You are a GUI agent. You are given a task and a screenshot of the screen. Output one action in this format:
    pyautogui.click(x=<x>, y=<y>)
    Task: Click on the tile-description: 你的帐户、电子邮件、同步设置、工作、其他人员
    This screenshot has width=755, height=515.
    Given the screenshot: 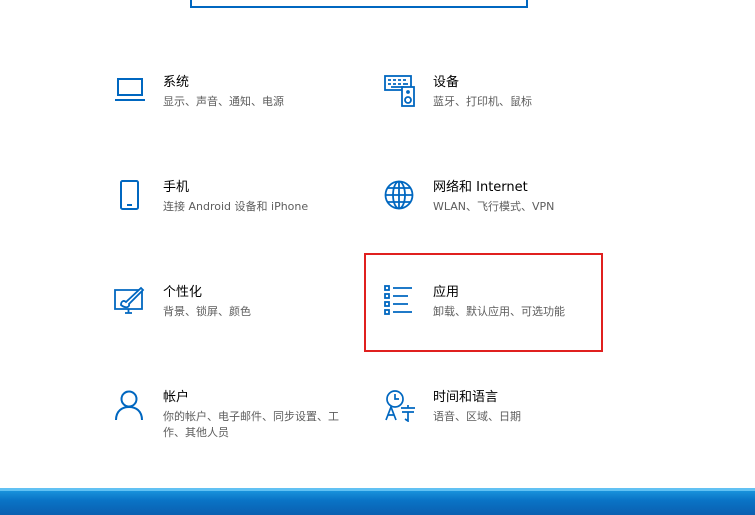 What is the action you would take?
    pyautogui.click(x=251, y=424)
    